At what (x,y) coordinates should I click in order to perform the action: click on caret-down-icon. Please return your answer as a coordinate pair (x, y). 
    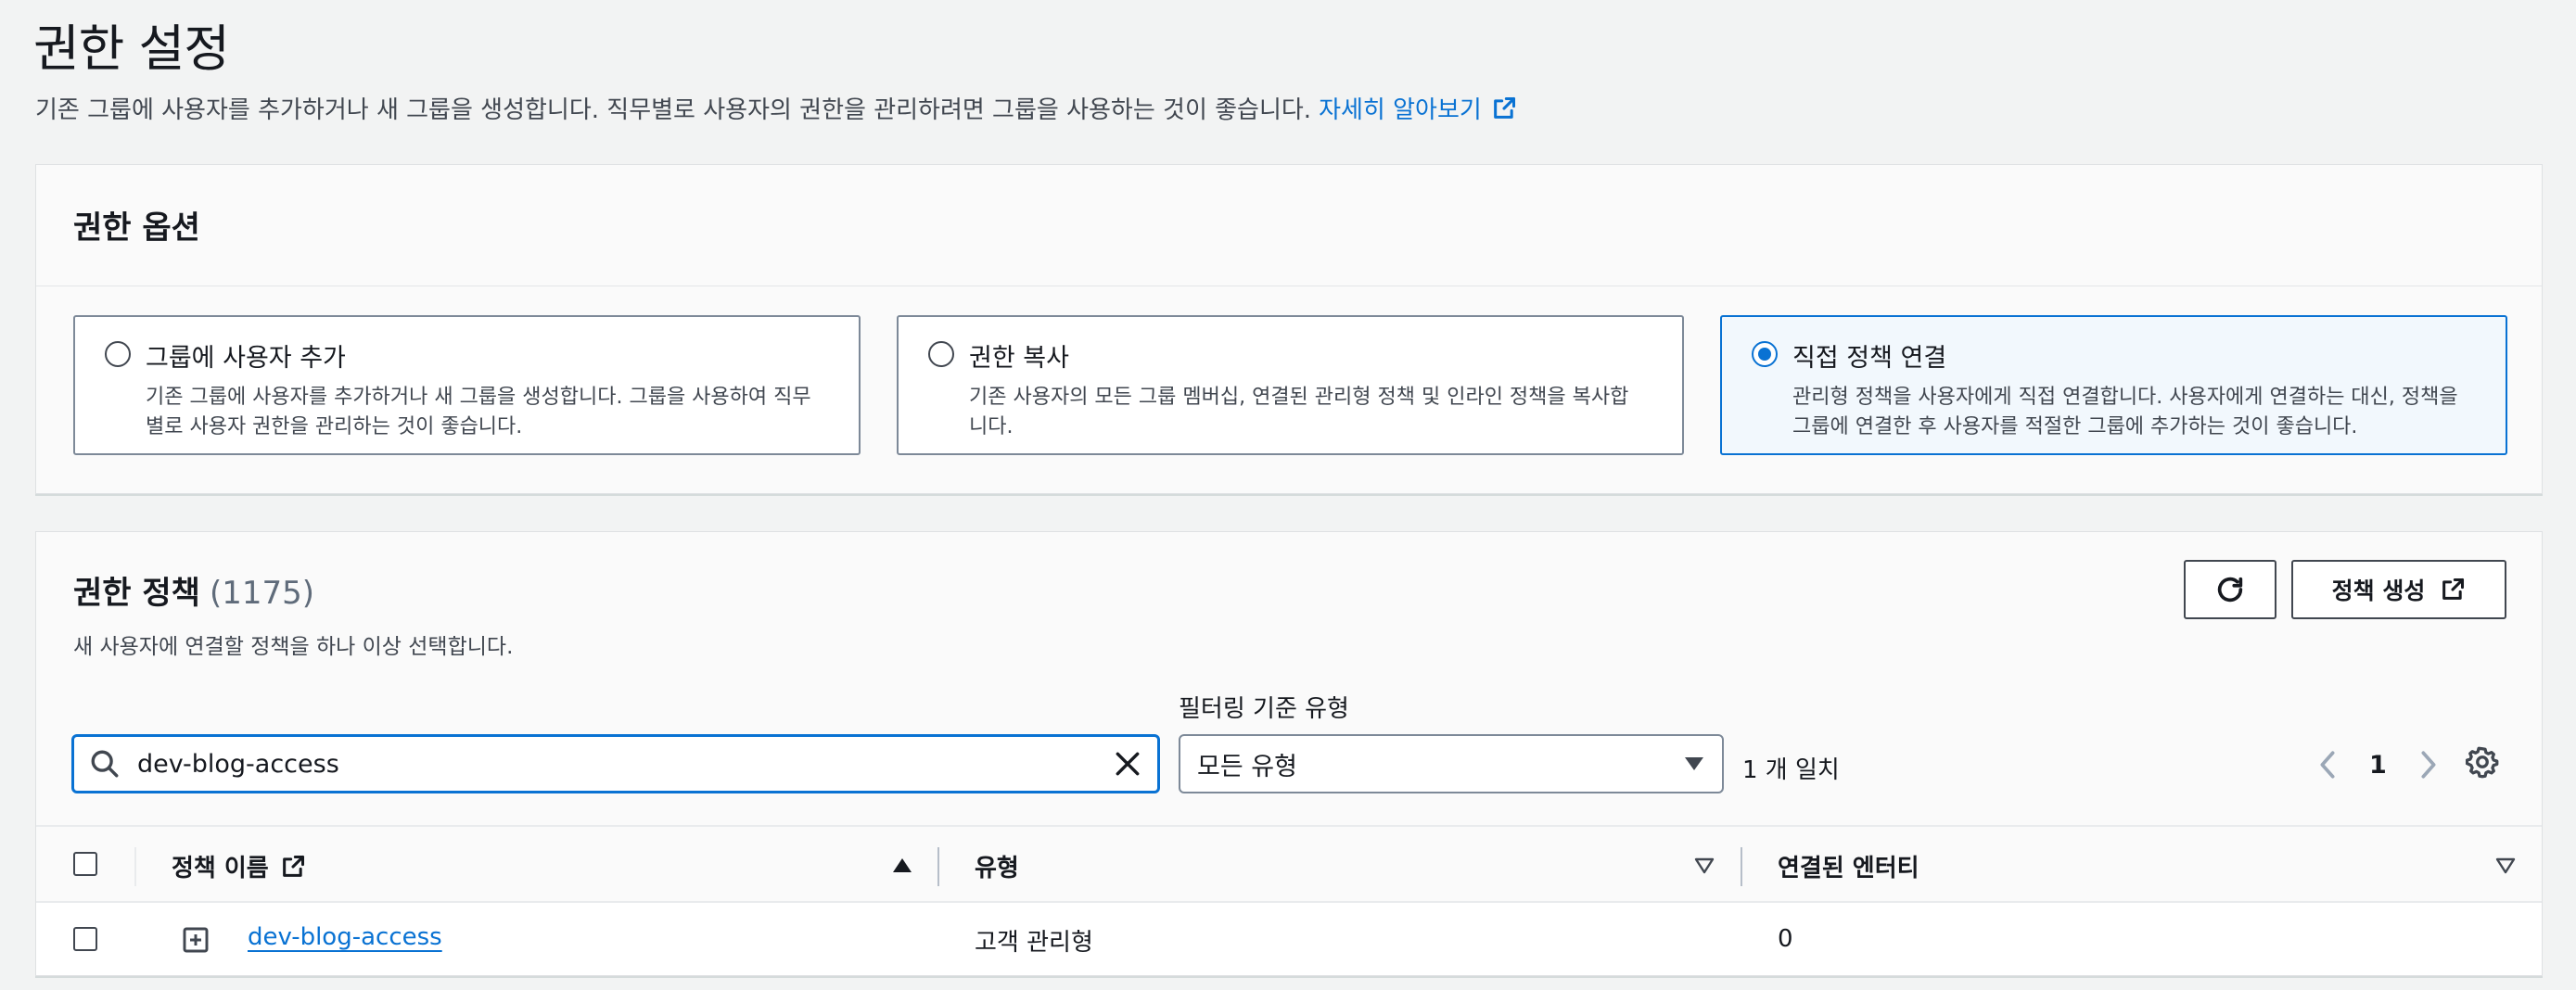
    Looking at the image, I should click on (1694, 764).